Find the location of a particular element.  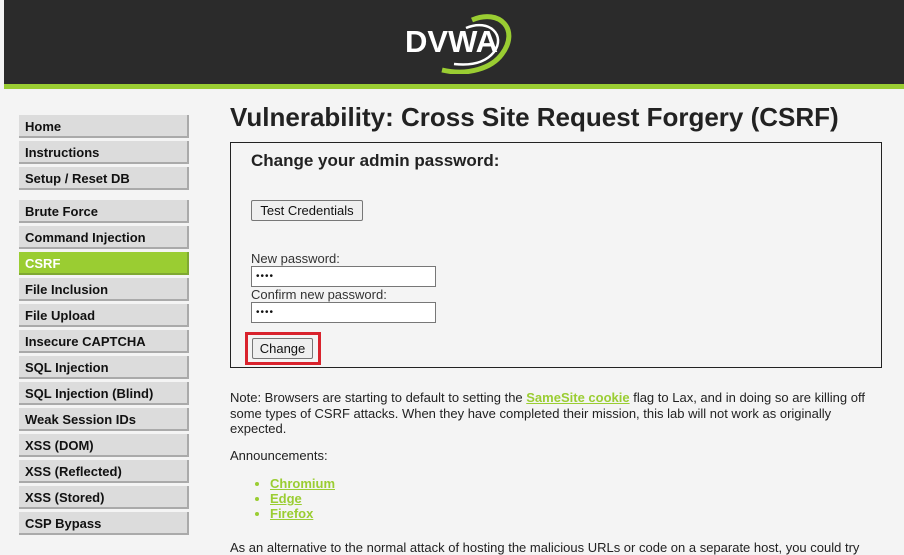

sidebar-item-insecure-captcha: Insecure CAPTCHA is located at coordinates (104, 341).